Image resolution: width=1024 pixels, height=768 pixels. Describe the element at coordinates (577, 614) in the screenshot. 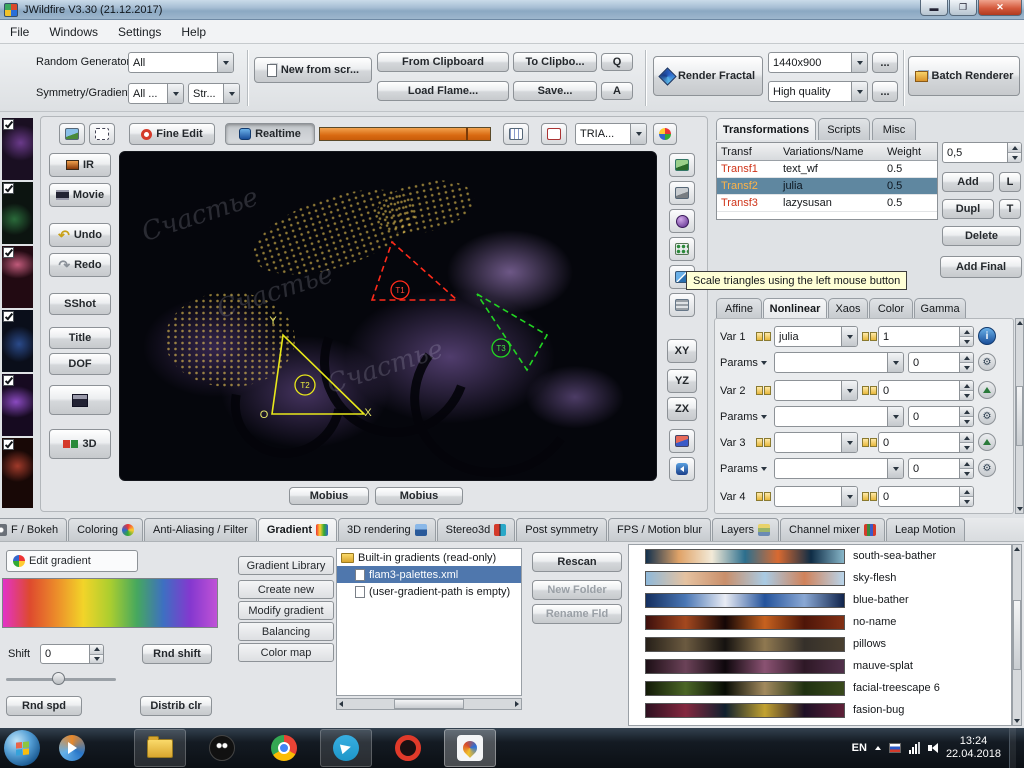

I see `rename-folder-button: Rename Fld` at that location.